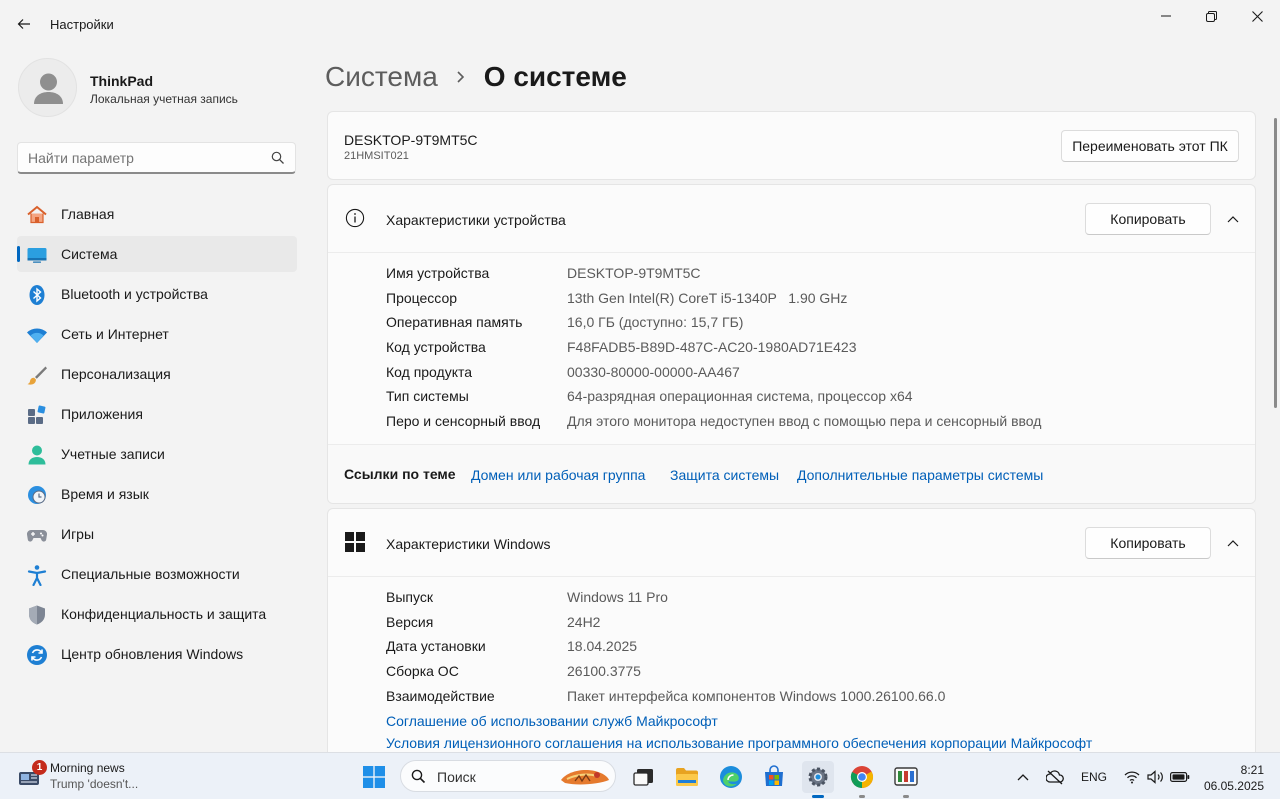 Image resolution: width=1280 pixels, height=799 pixels. What do you see at coordinates (724, 475) in the screenshot?
I see `link-system-protection: Защита системы` at bounding box center [724, 475].